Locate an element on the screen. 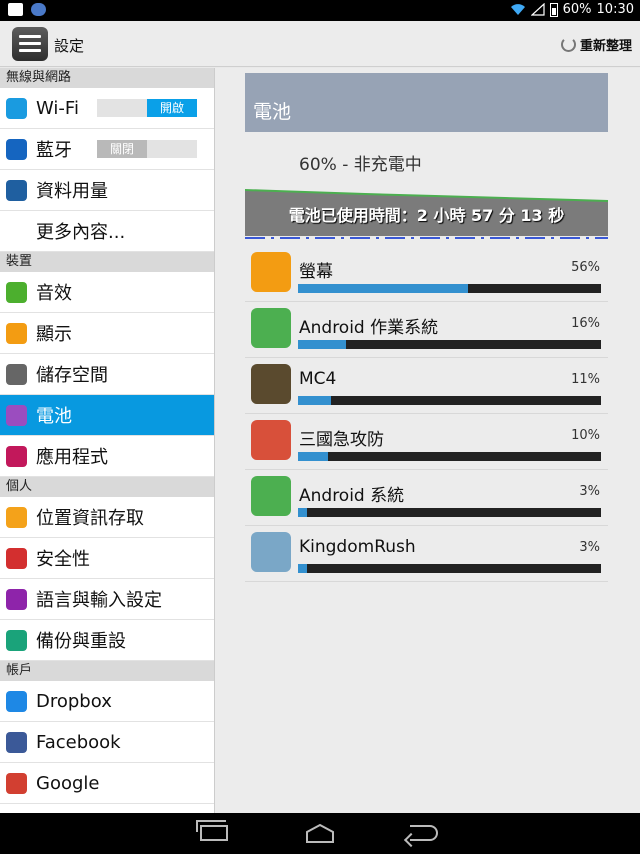  sidebar-item-label: 資料用量 is located at coordinates (72, 191).